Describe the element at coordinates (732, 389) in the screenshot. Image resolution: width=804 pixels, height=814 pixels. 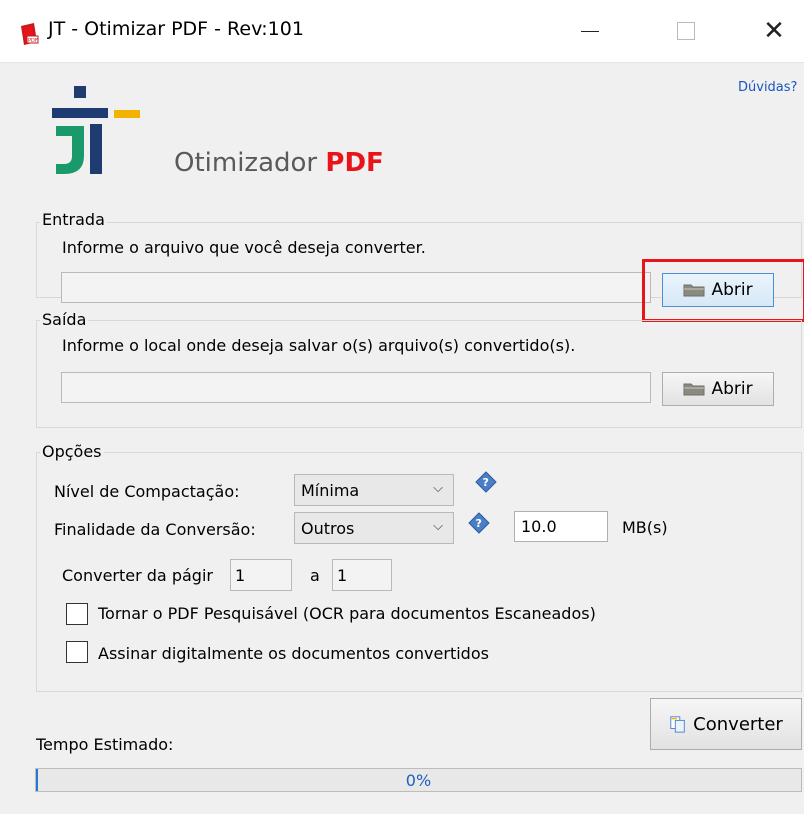
I see `output-open-label: Abrir` at that location.